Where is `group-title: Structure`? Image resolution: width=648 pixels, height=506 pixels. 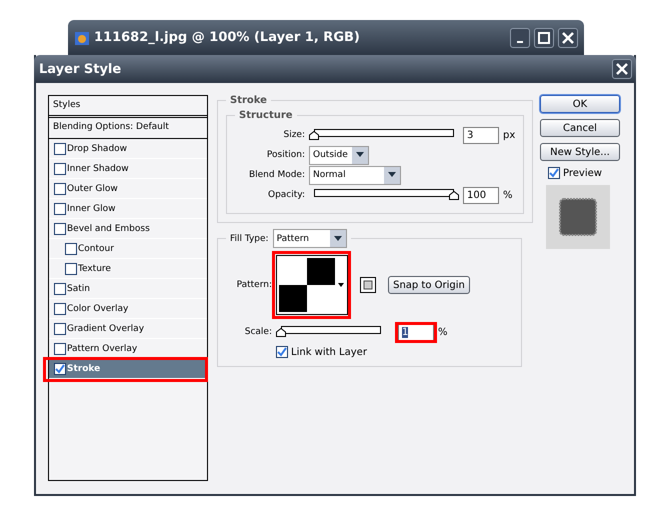 group-title: Structure is located at coordinates (266, 115).